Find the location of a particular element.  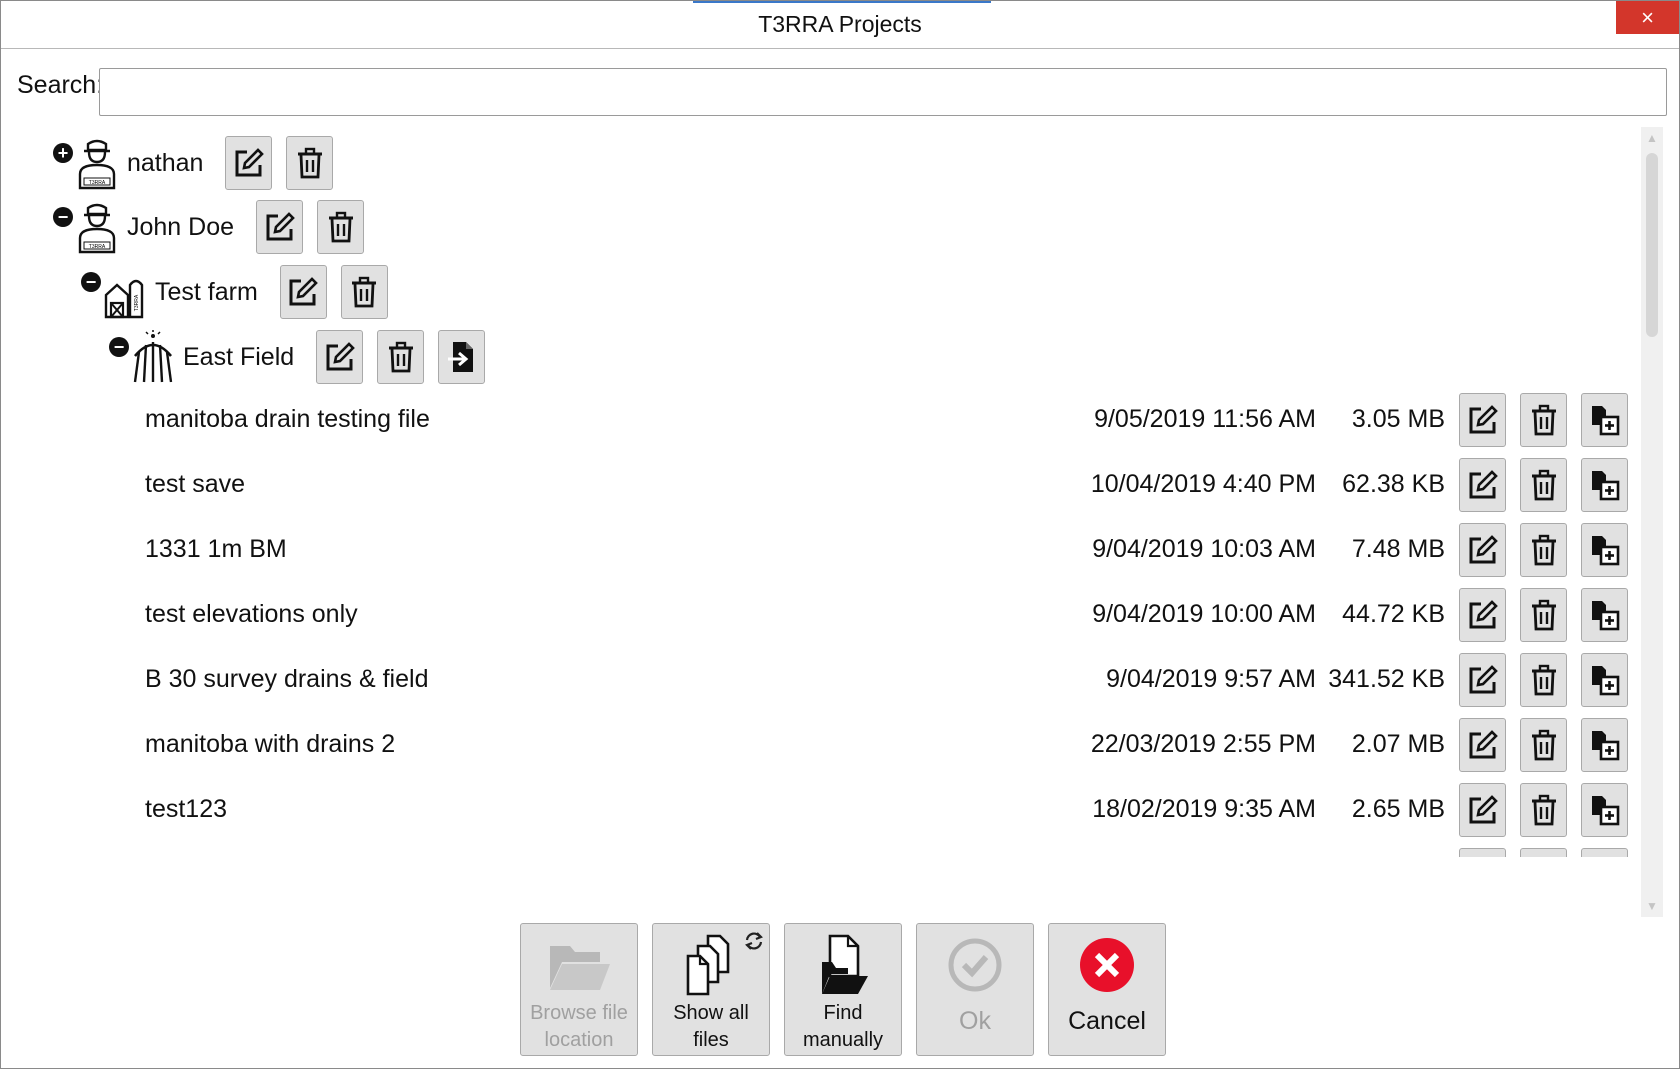

import-file-button is located at coordinates (462, 357).